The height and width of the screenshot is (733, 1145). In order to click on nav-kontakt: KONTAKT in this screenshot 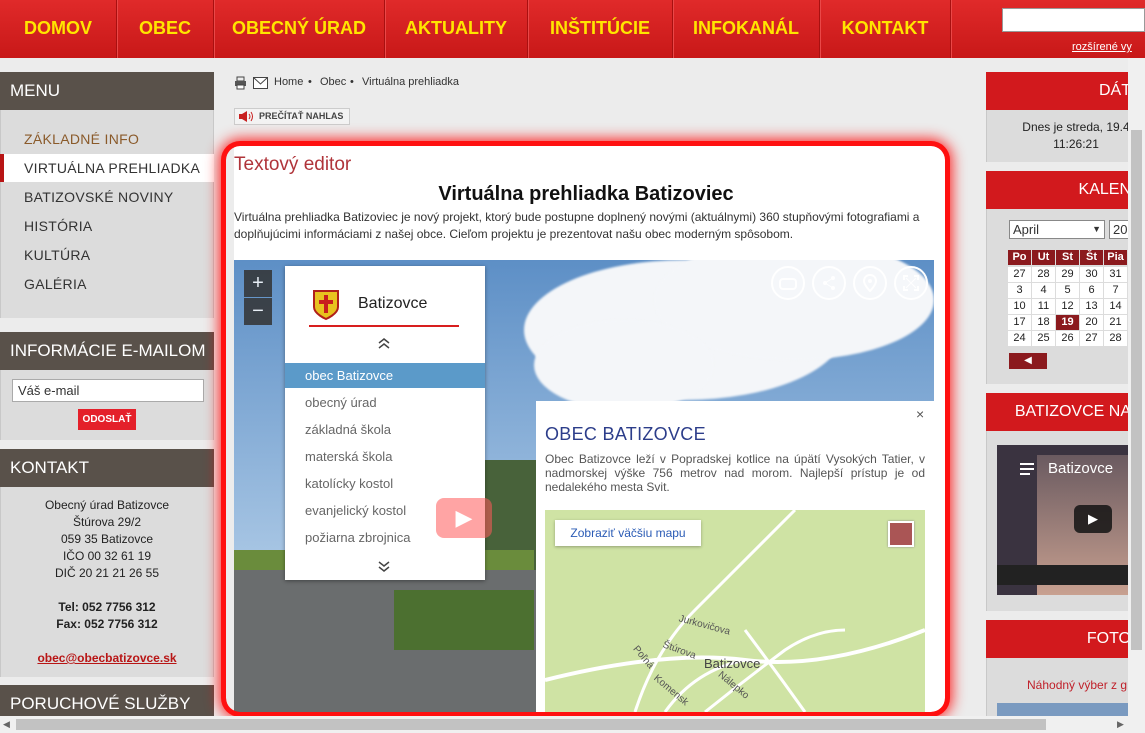, I will do `click(885, 29)`.